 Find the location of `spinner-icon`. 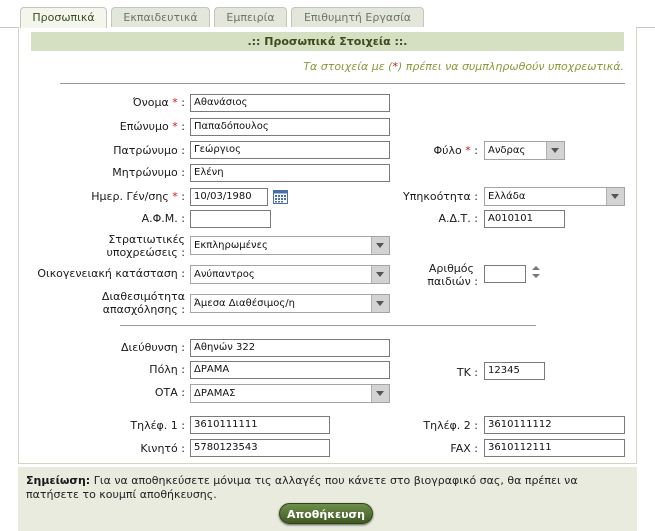

spinner-icon is located at coordinates (536, 272).